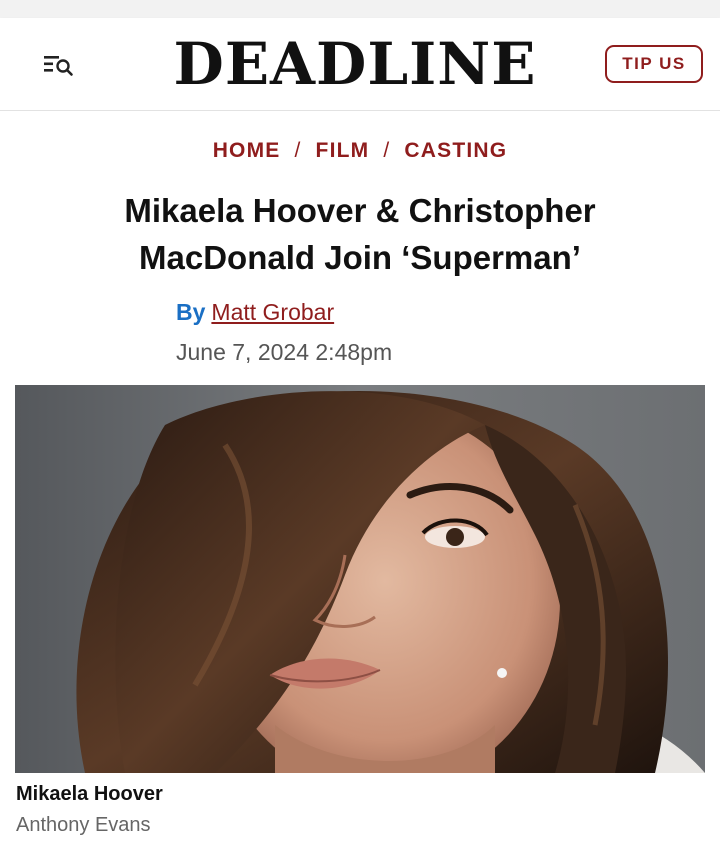 This screenshot has width=720, height=842. I want to click on site-header: DEADLINE TIP US, so click(360, 64).